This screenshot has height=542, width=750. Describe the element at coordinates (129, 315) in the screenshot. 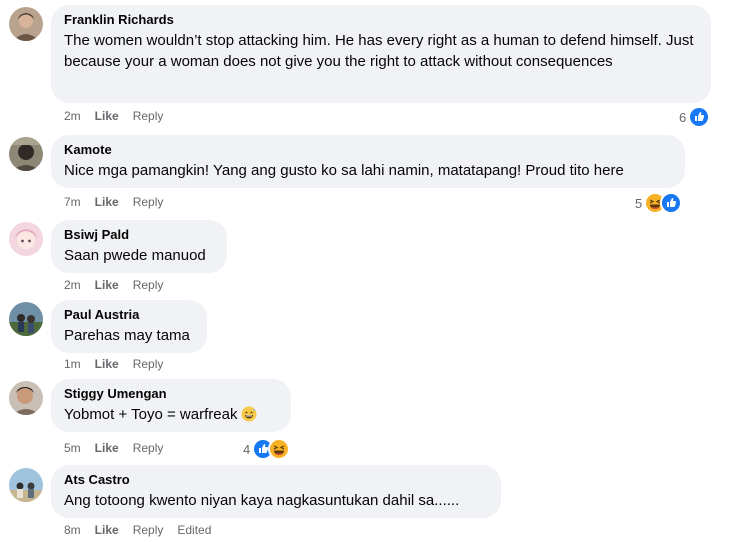

I see `comment-author: Paul Austria` at that location.